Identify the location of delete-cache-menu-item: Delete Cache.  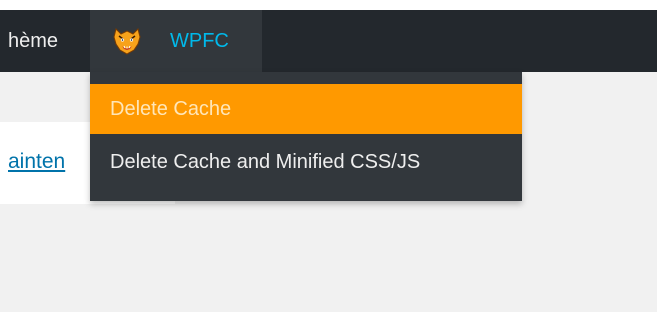
(306, 109).